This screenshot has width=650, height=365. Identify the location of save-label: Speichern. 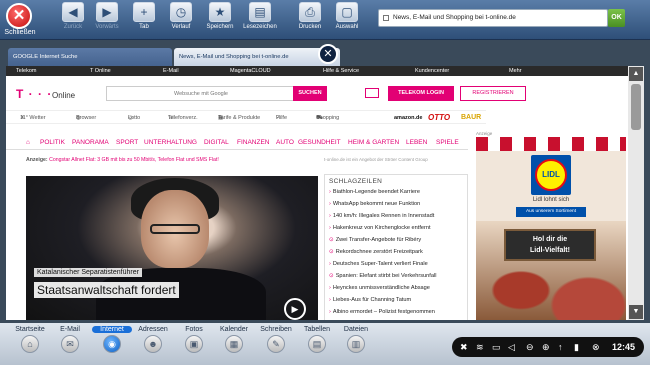
(220, 27).